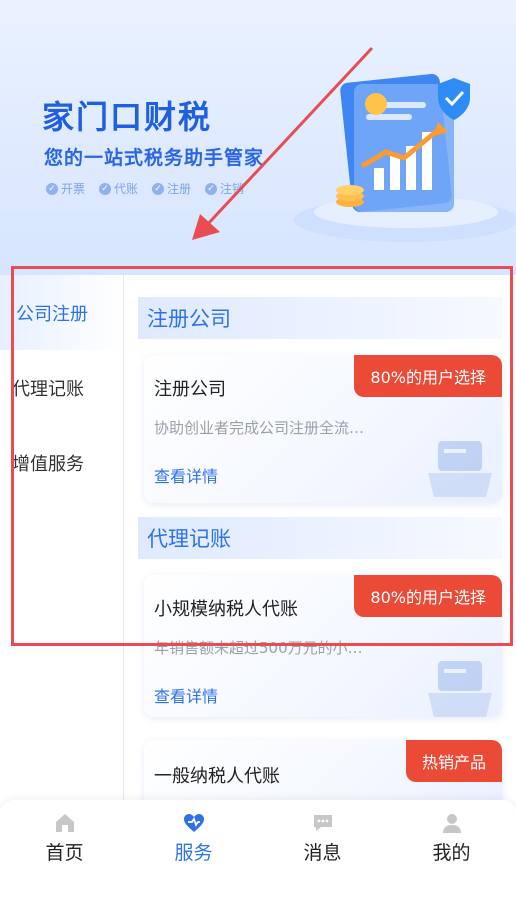 This screenshot has width=516, height=904. I want to click on service-card: 小规模纳税人代账 年销售额未超过500万元的小… 查看详情 80%的用户选择, so click(323, 646).